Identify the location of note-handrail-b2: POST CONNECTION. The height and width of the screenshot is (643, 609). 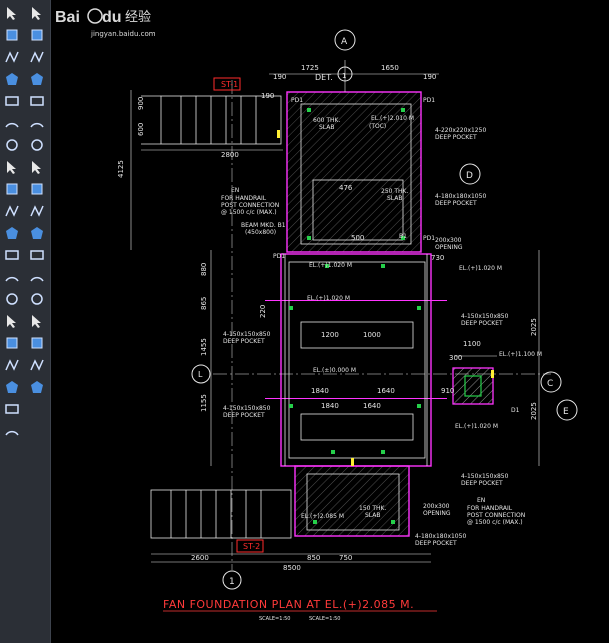
(496, 515).